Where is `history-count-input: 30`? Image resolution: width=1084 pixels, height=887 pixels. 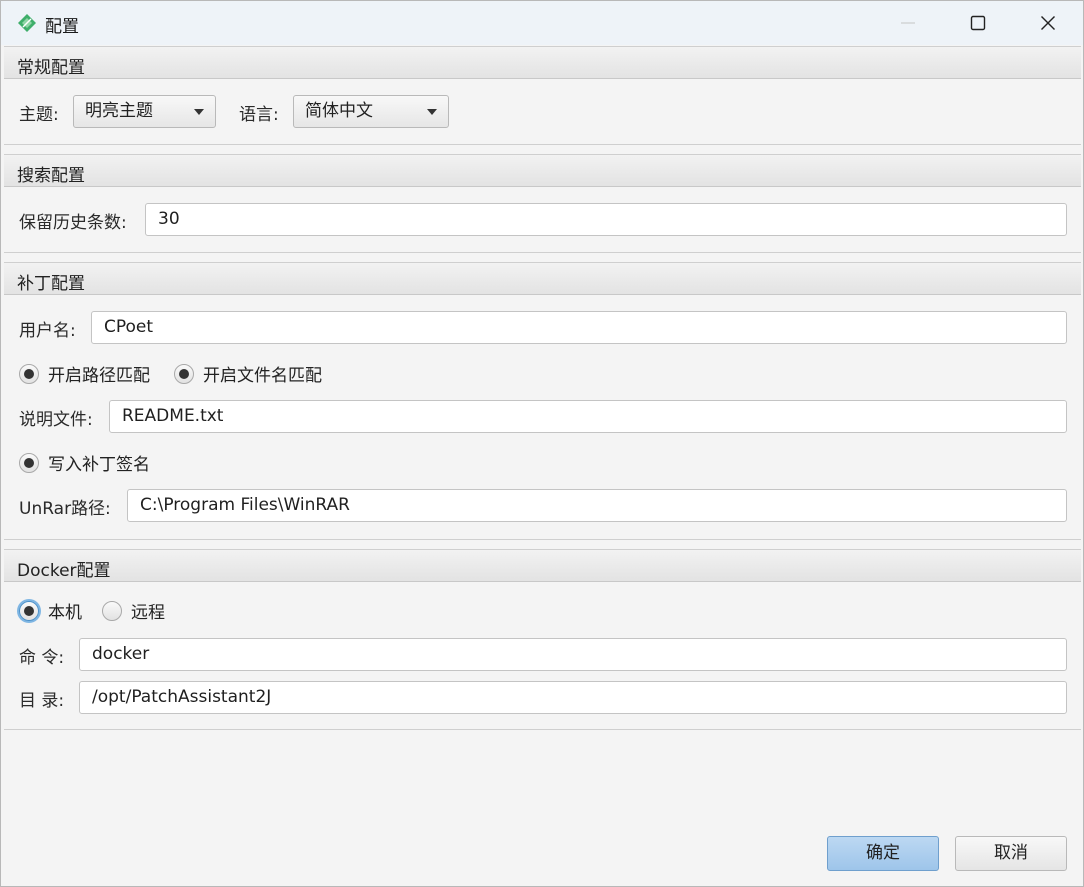 history-count-input: 30 is located at coordinates (606, 219).